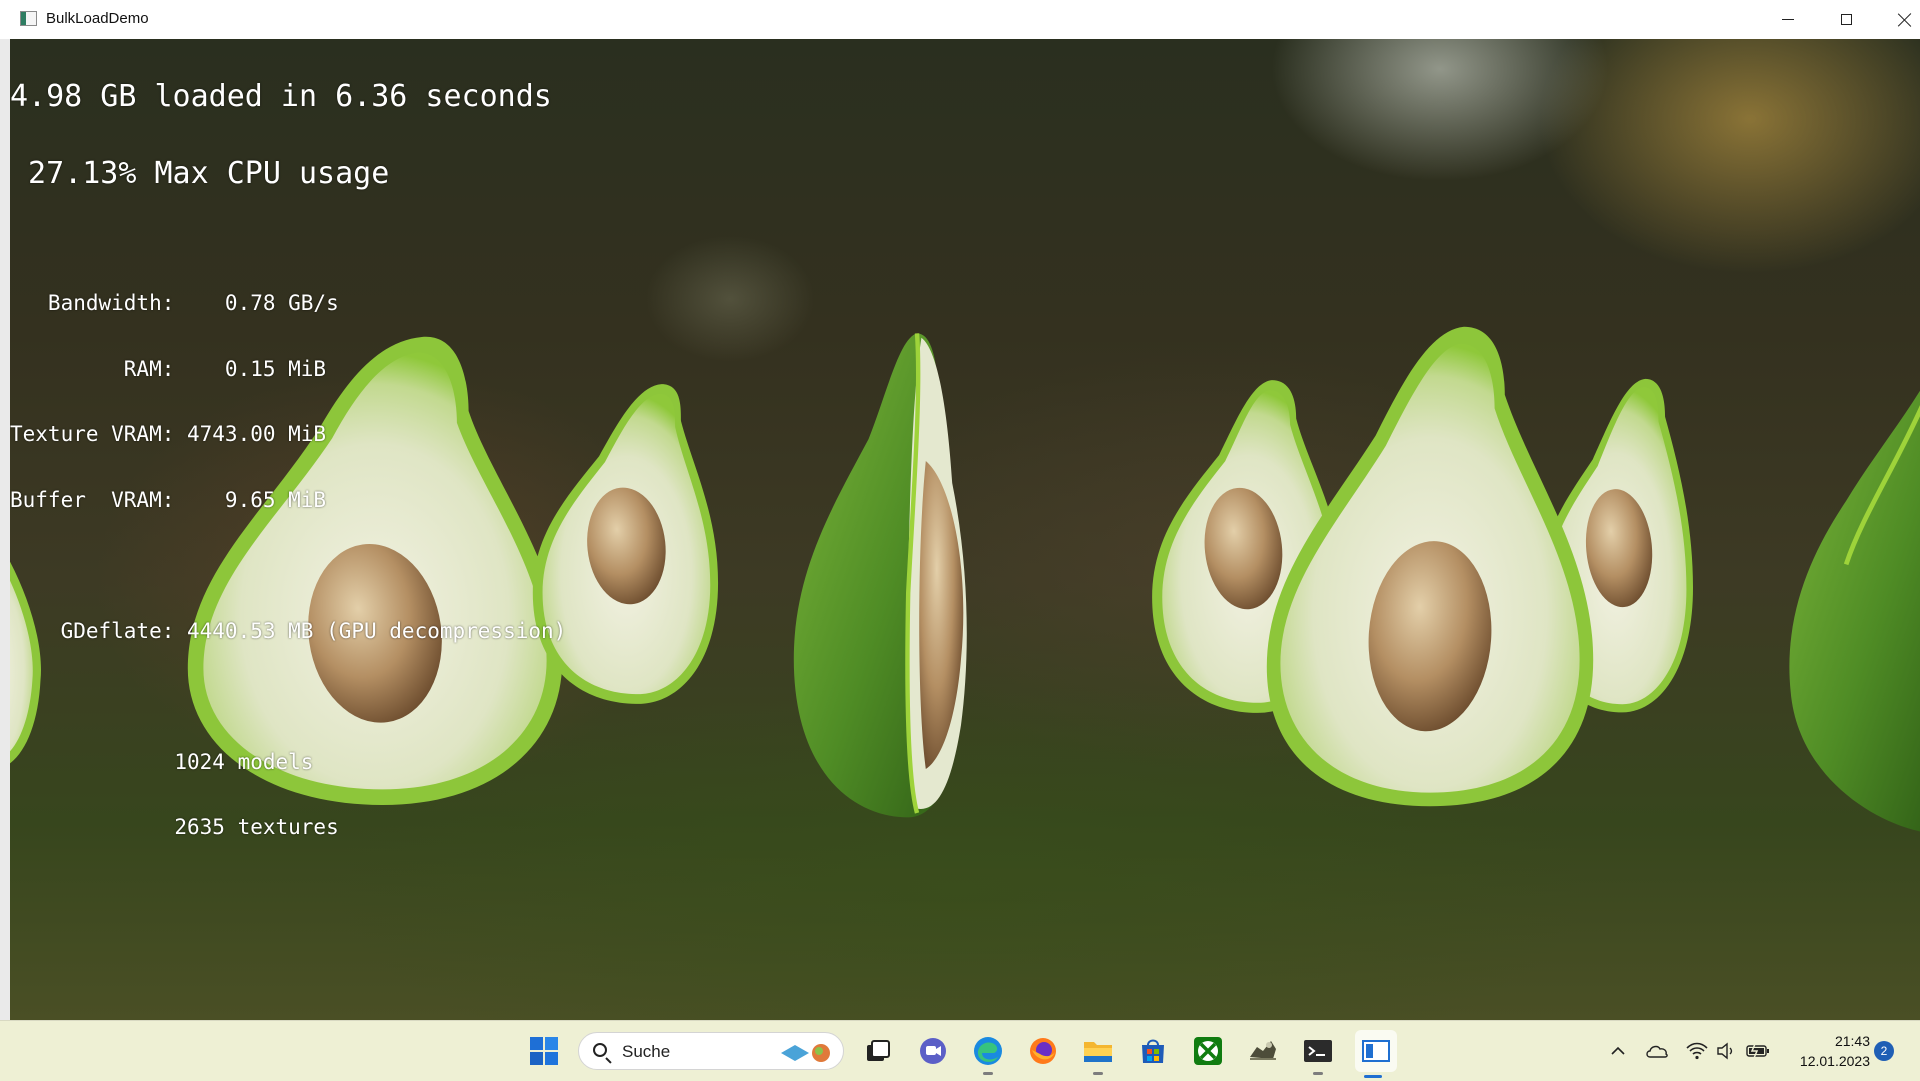 Image resolution: width=1920 pixels, height=1081 pixels. I want to click on xbox-button, so click(1208, 1051).